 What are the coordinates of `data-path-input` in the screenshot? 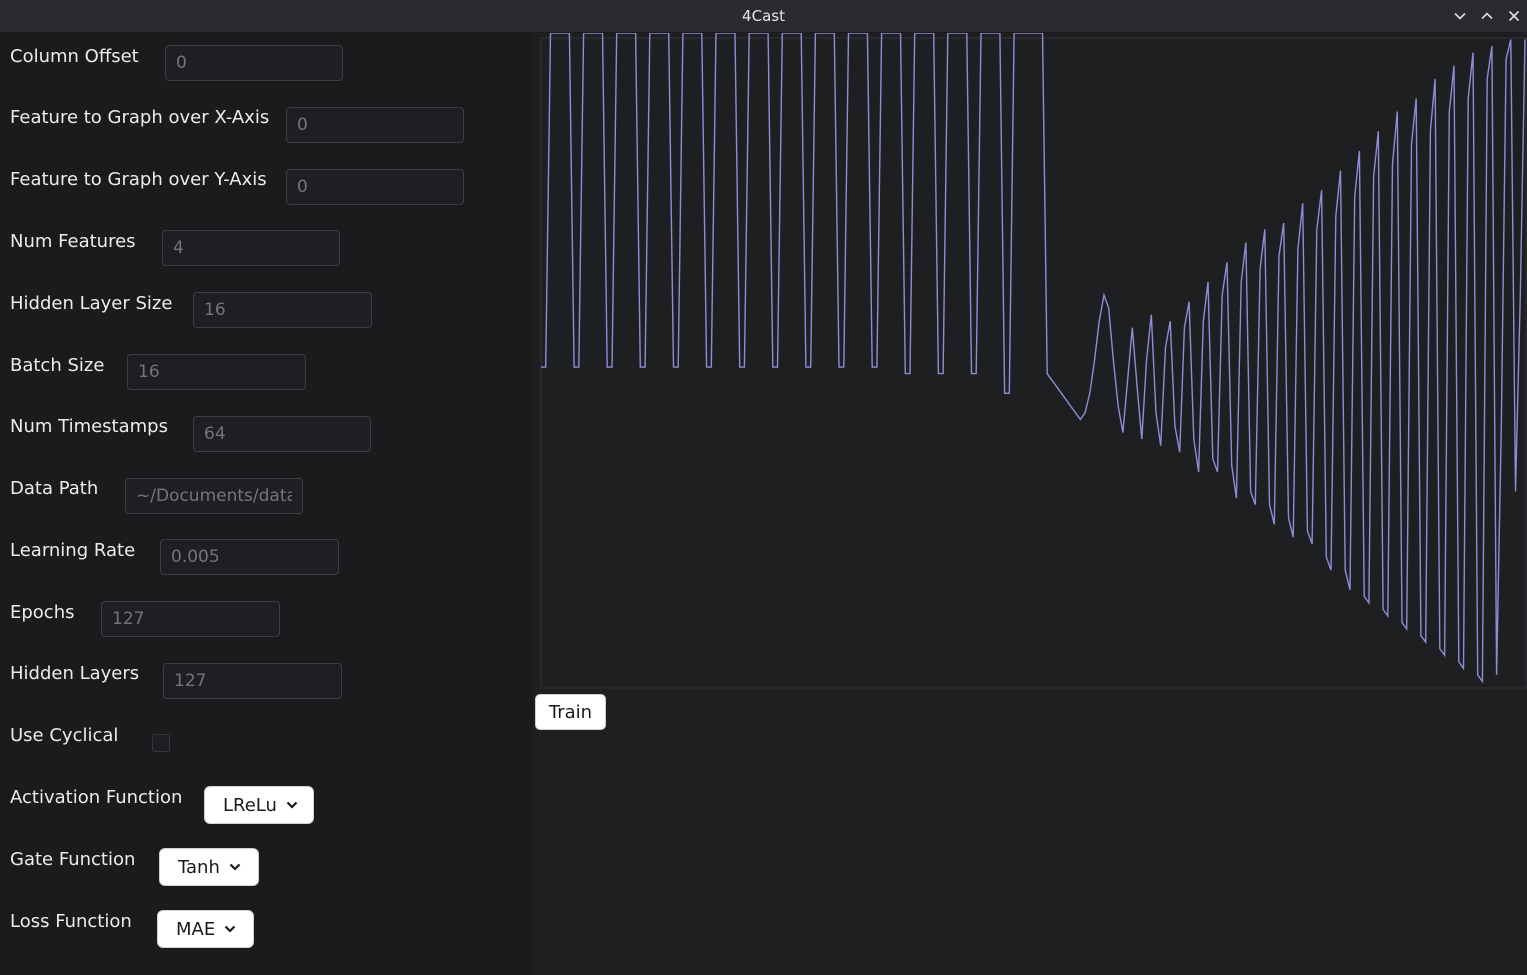 It's located at (214, 496).